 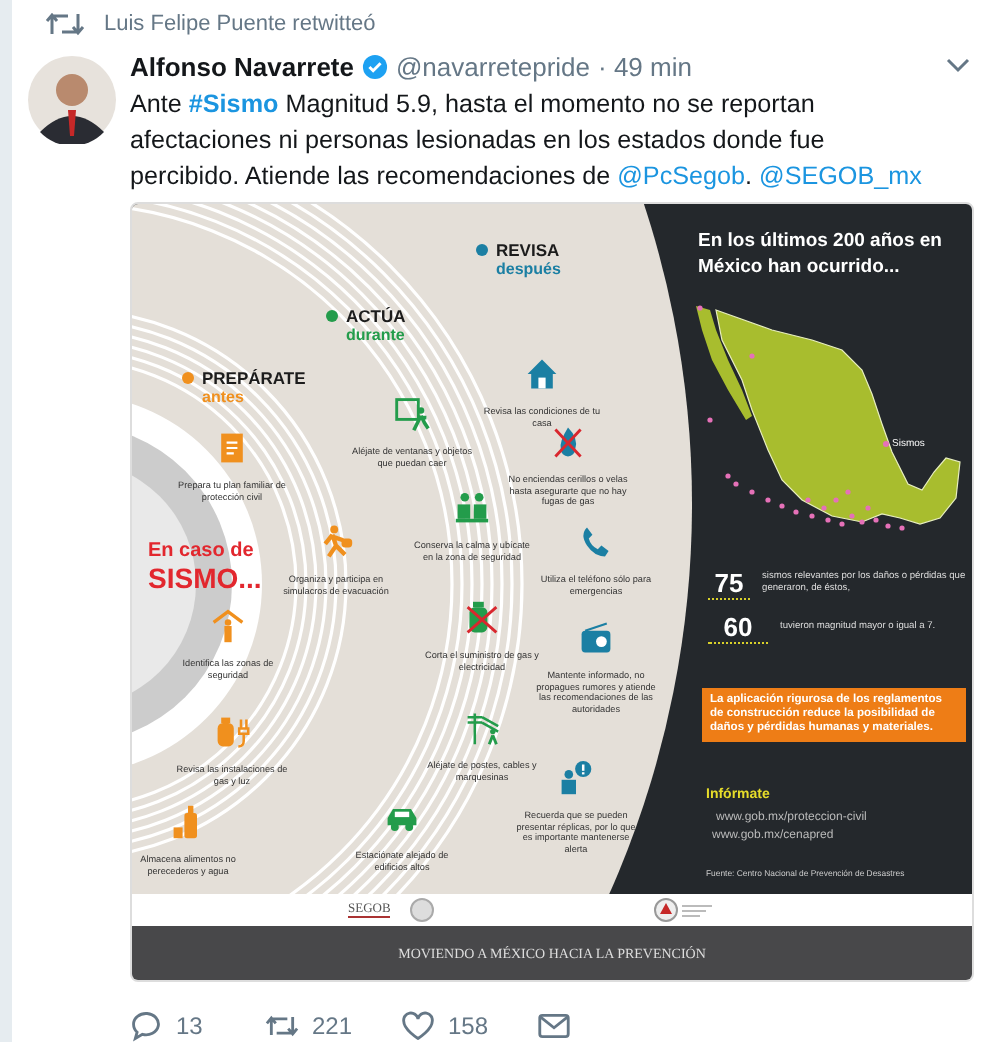 I want to click on crossed-gas-tank-icon, so click(x=482, y=618).